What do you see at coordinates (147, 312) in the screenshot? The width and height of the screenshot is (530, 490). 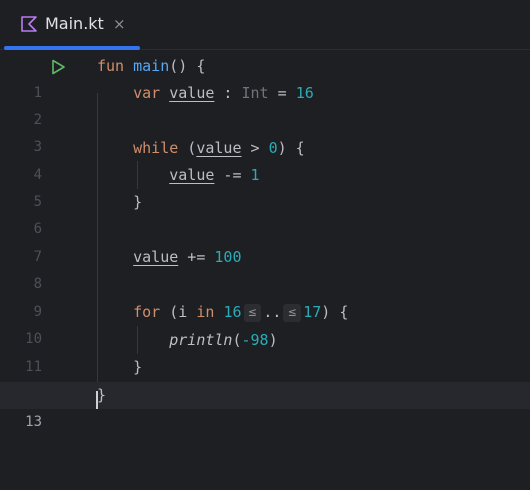 I see `keyword: for` at bounding box center [147, 312].